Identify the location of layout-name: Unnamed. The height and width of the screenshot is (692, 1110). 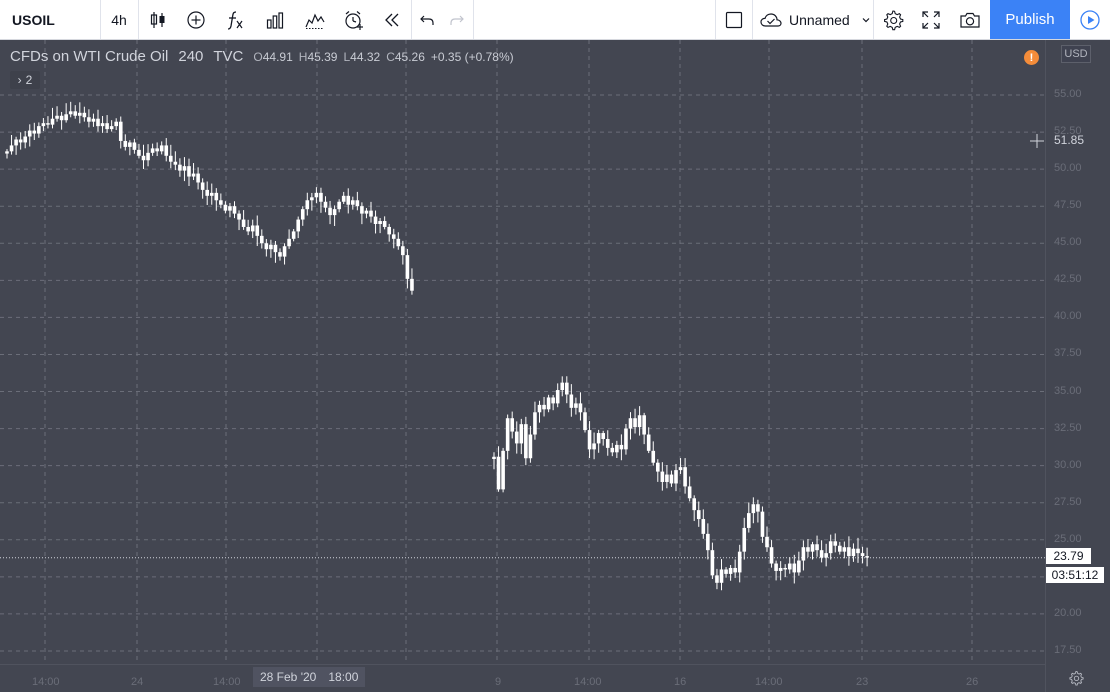
(819, 19).